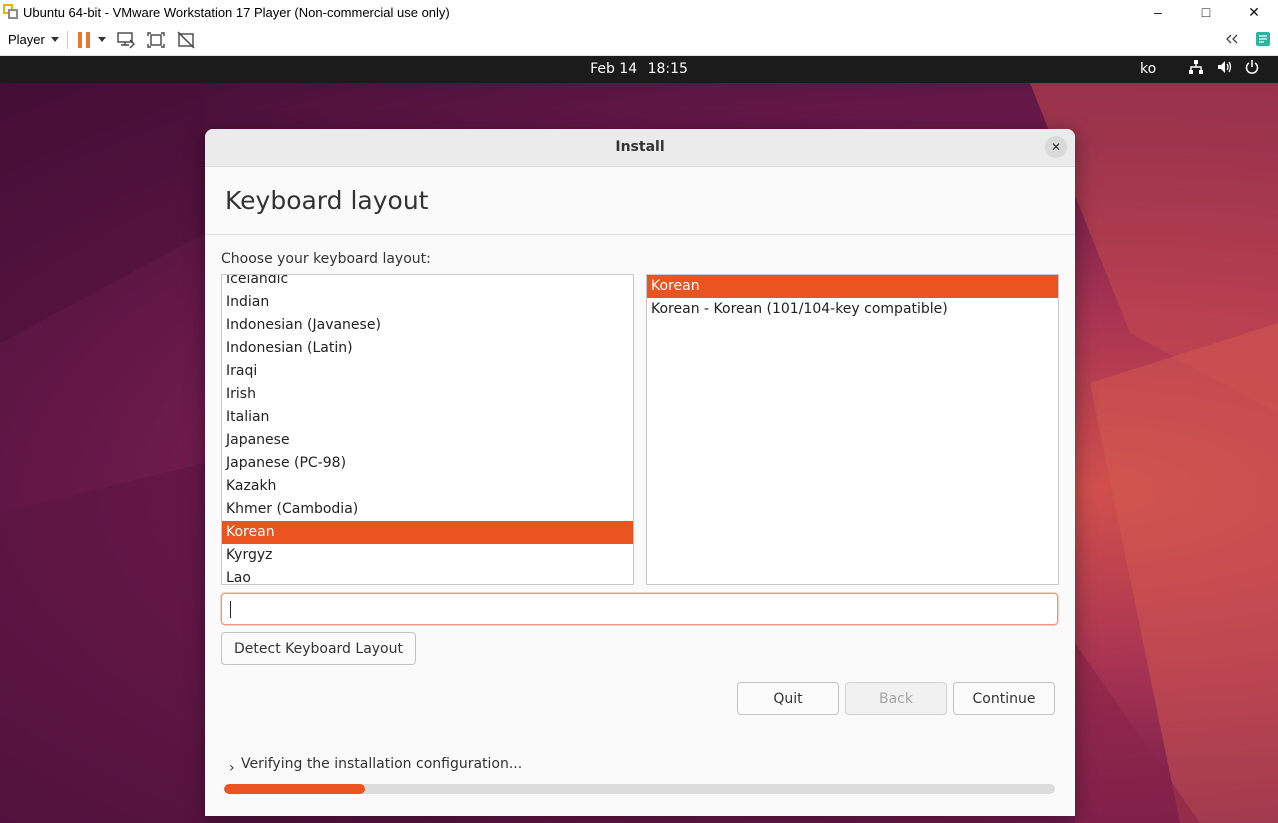  I want to click on layout-list-item: Irish, so click(427, 394).